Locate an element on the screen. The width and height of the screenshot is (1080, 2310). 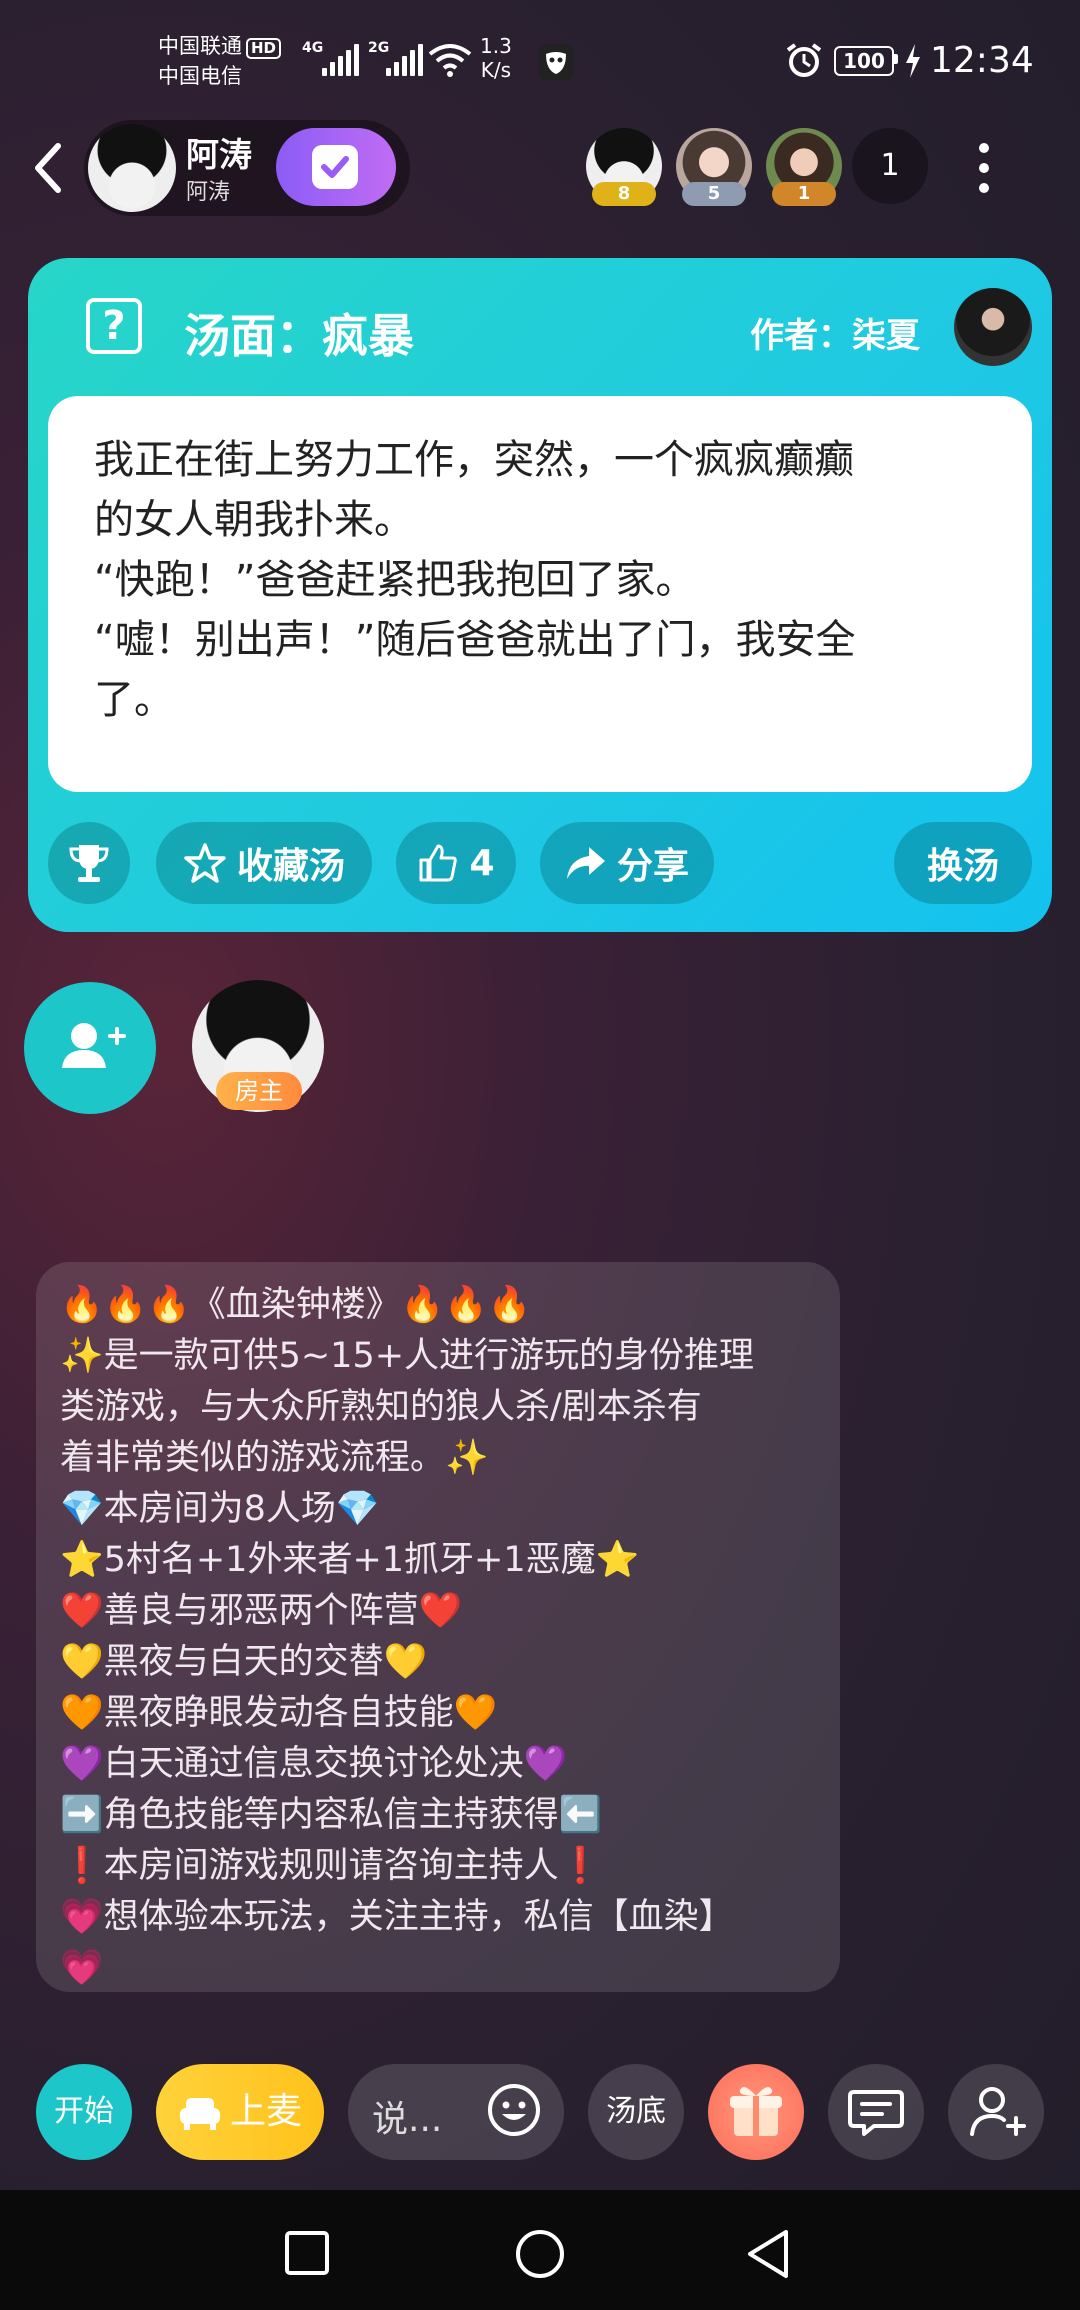
add-seat-button is located at coordinates (90, 1048).